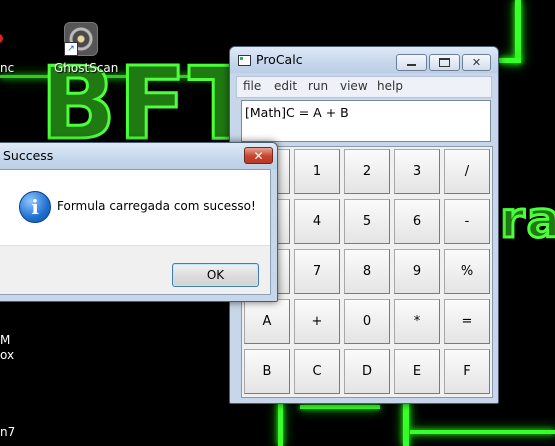 This screenshot has width=555, height=446. I want to click on key-multiply-r3: *, so click(417, 321).